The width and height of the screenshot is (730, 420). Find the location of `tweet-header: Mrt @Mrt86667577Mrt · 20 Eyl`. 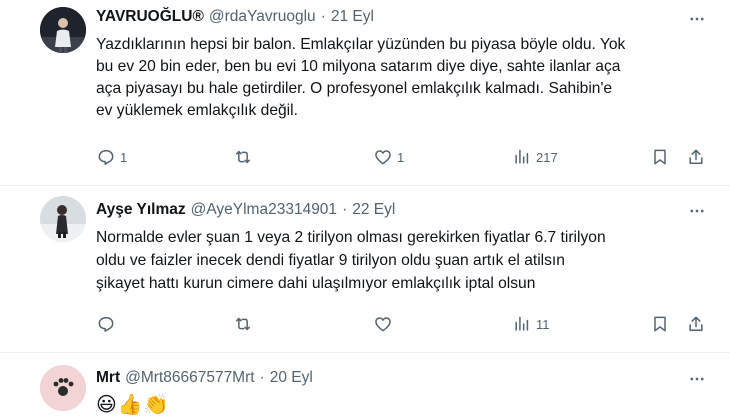

tweet-header: Mrt @Mrt86667577Mrt · 20 Eyl is located at coordinates (204, 378).